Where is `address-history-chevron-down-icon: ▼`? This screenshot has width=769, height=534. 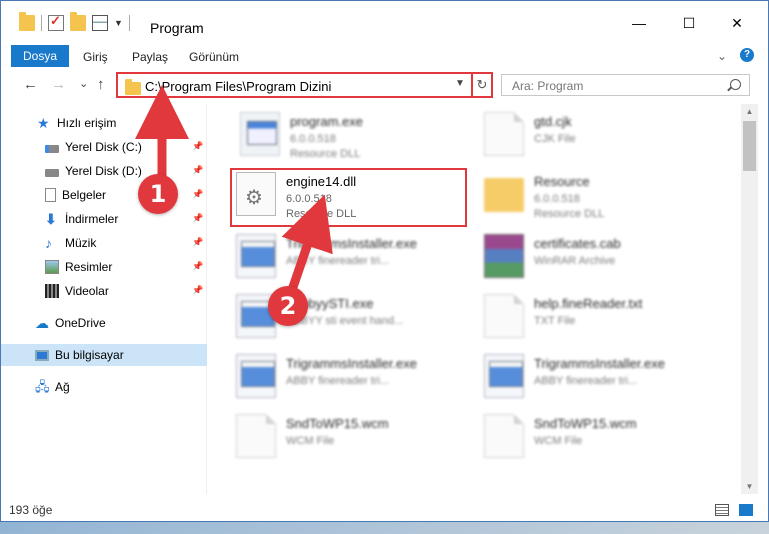
address-history-chevron-down-icon: ▼ is located at coordinates (460, 83).